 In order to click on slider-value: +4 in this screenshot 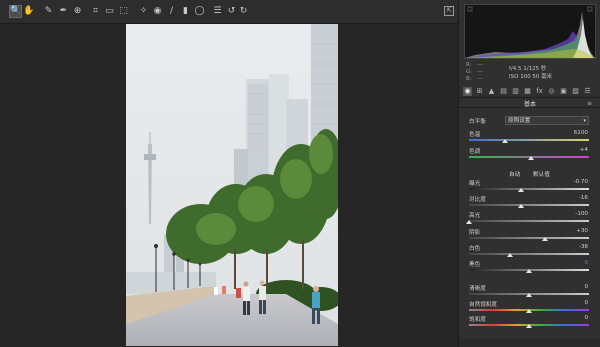, I will do `click(568, 150)`.